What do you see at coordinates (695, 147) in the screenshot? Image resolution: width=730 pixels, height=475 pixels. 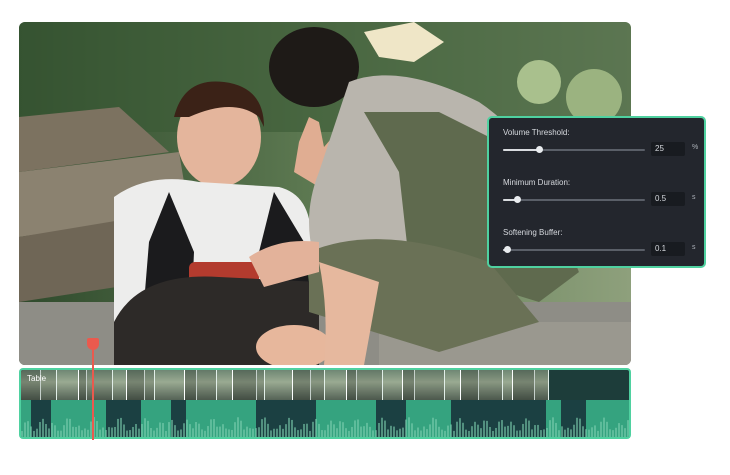 I see `volume-threshold-unit: %` at bounding box center [695, 147].